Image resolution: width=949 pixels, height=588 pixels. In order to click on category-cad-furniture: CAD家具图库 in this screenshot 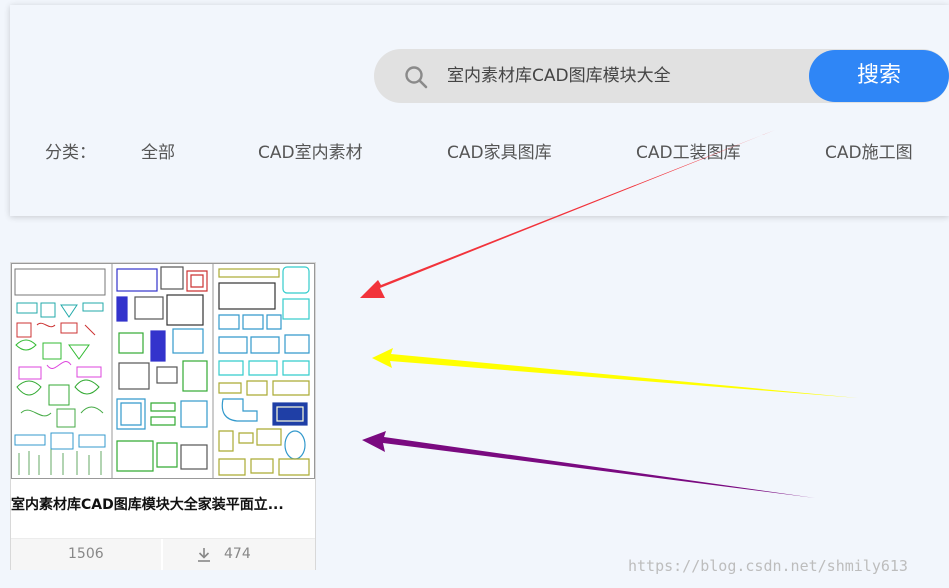, I will do `click(499, 153)`.